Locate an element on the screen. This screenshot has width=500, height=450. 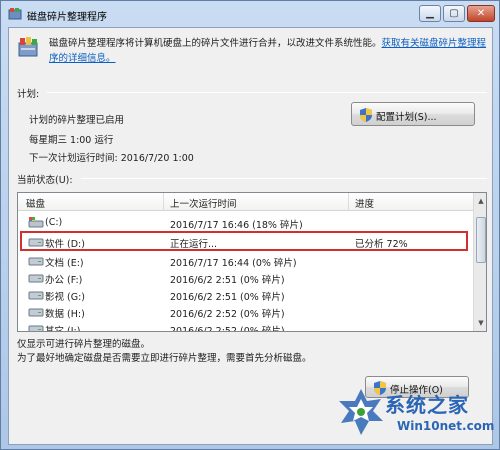
system-drive-icon is located at coordinates (36, 222).